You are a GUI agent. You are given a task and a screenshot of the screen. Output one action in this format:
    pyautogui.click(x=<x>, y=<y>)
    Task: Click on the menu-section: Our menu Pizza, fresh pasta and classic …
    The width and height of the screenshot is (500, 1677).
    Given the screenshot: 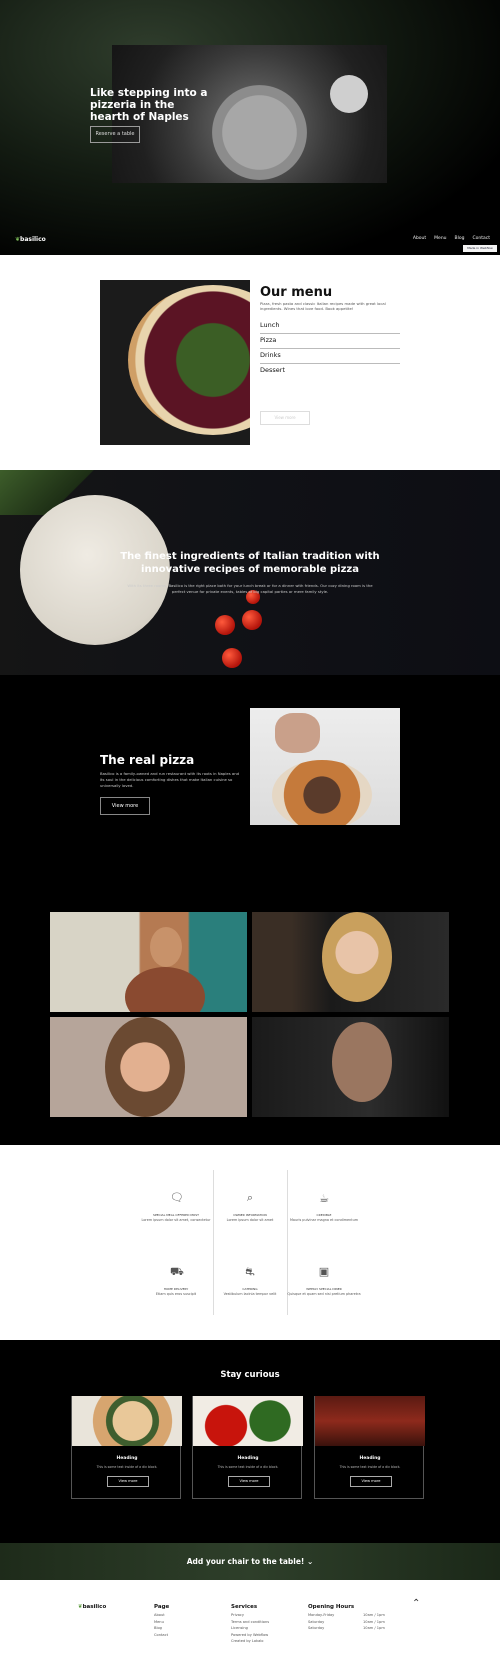 What is the action you would take?
    pyautogui.click(x=250, y=362)
    